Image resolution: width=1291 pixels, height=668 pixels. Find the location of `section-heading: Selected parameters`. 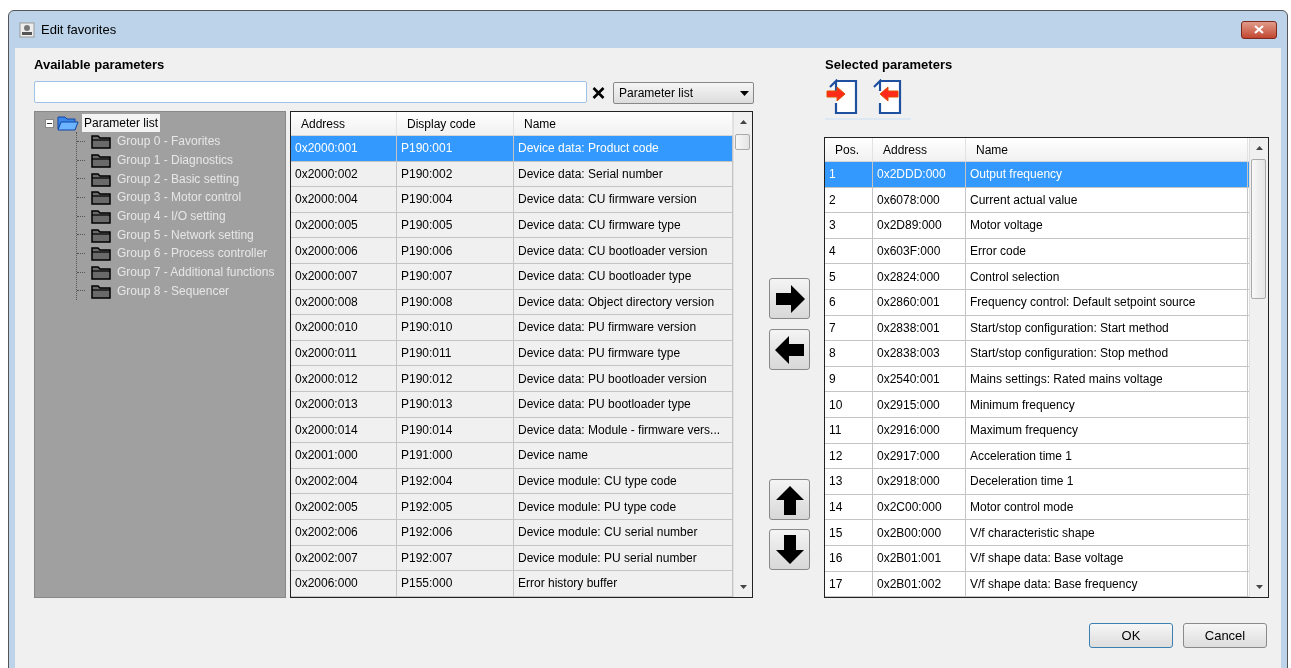

section-heading: Selected parameters is located at coordinates (889, 65).